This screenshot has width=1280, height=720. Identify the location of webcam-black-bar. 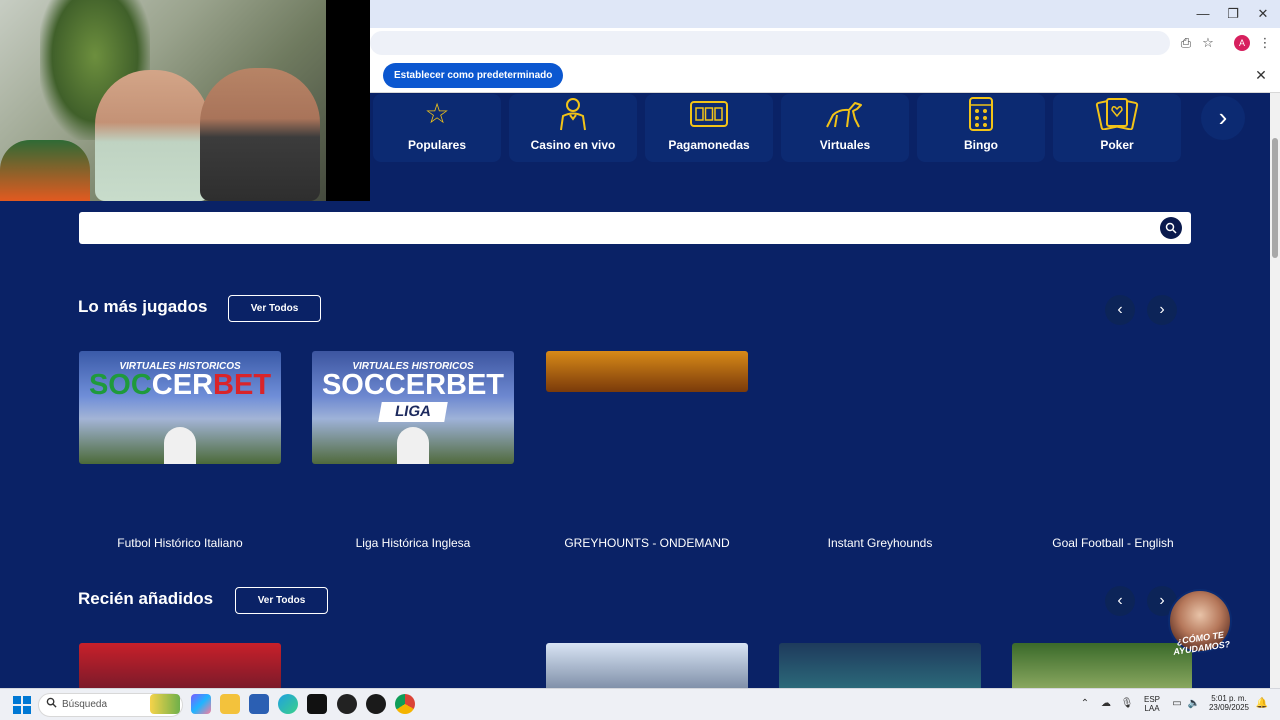
(348, 100).